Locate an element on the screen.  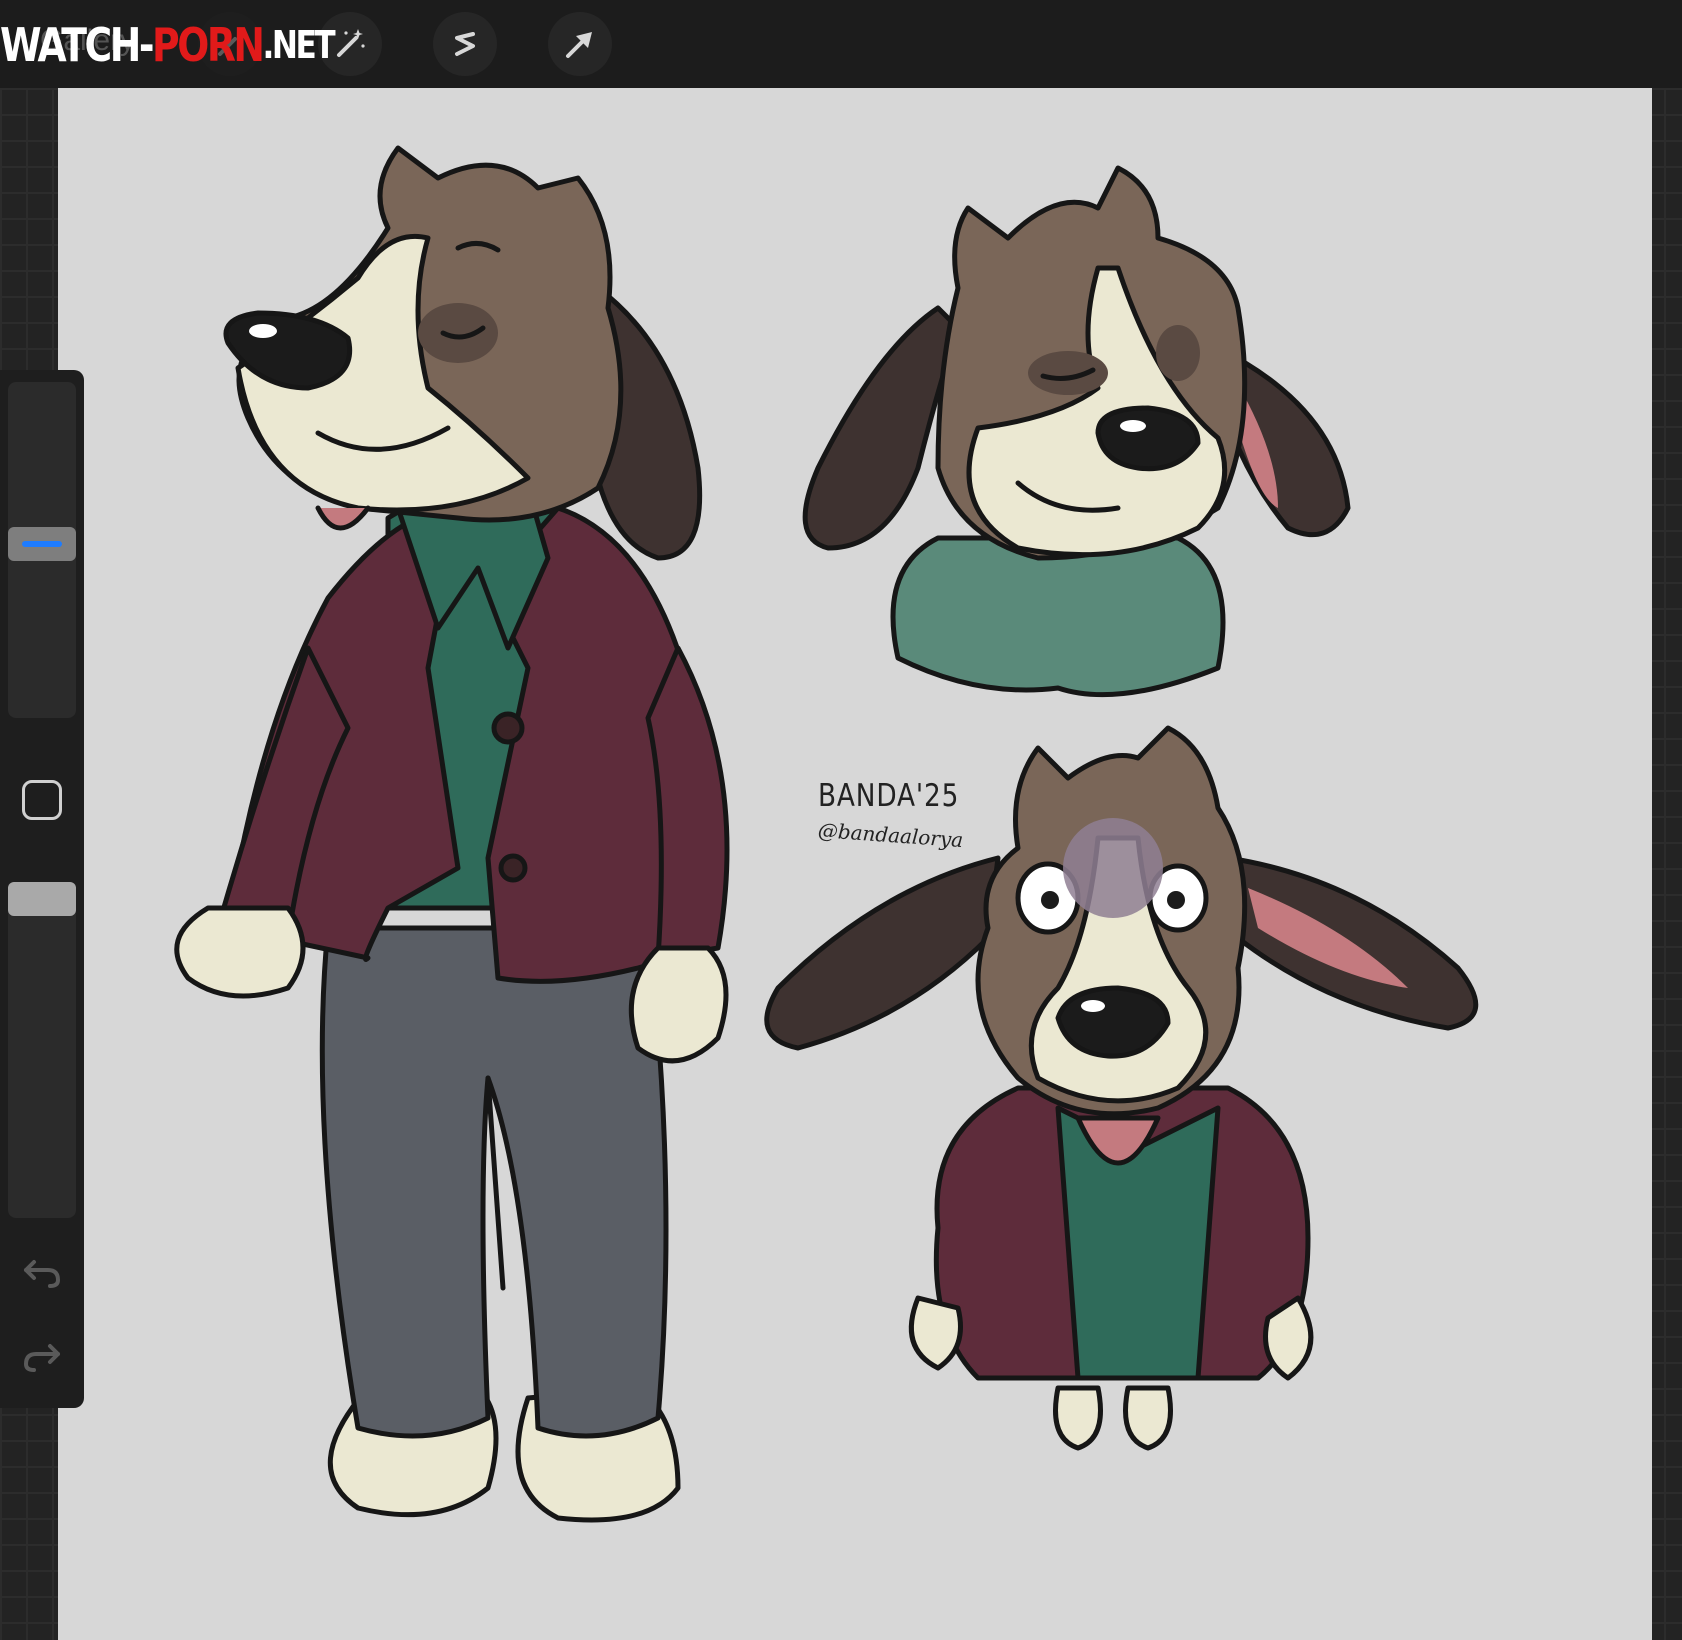
arrow-cursor-icon is located at coordinates (579, 45).